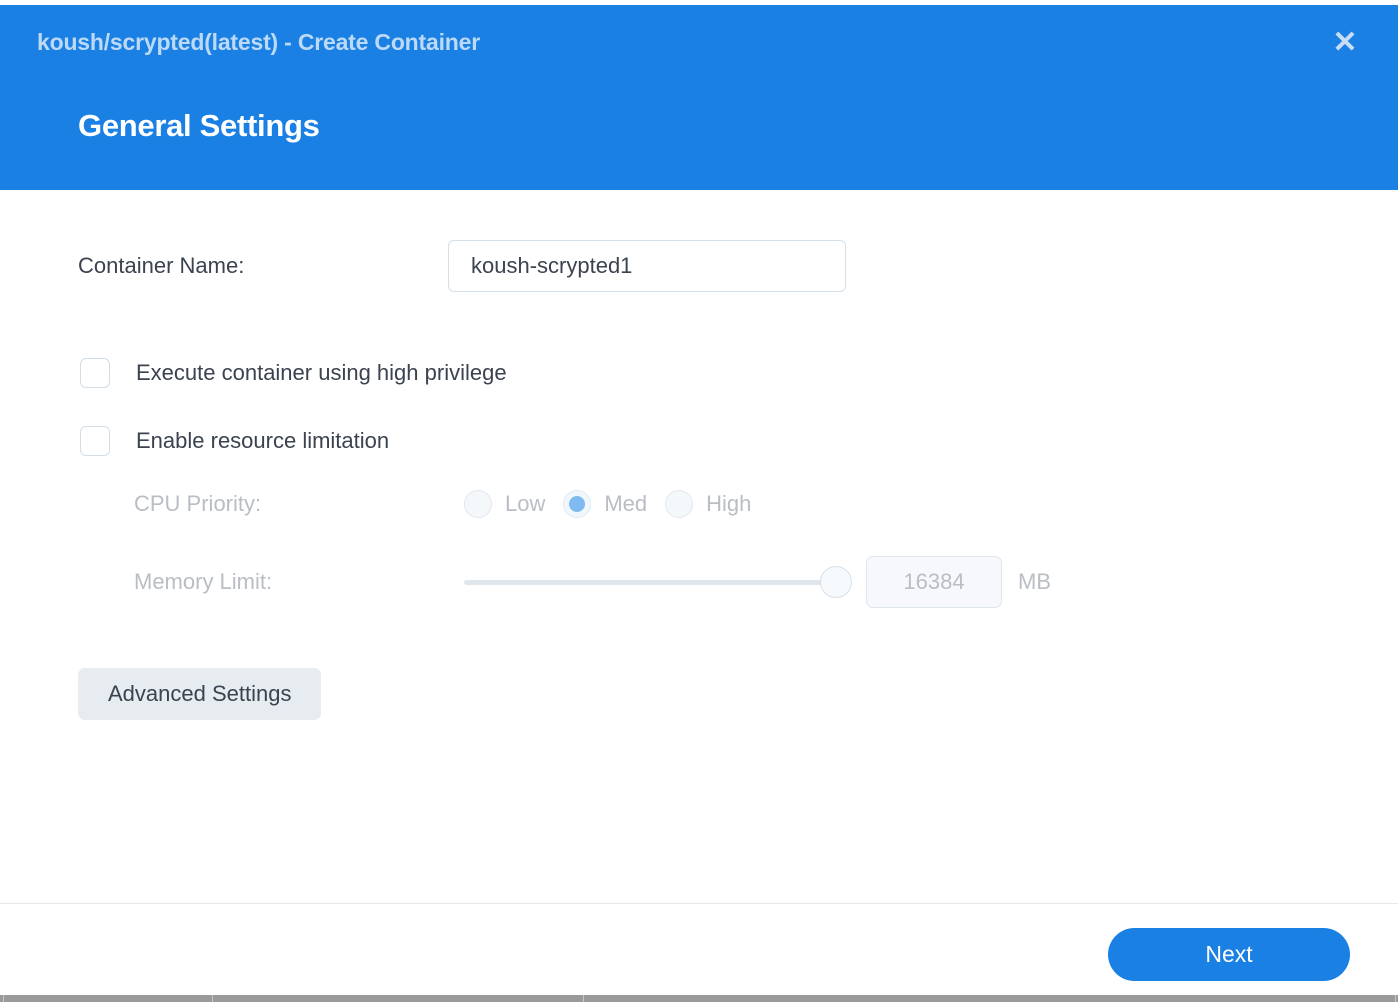  I want to click on container-name-row: Container Name:, so click(462, 266).